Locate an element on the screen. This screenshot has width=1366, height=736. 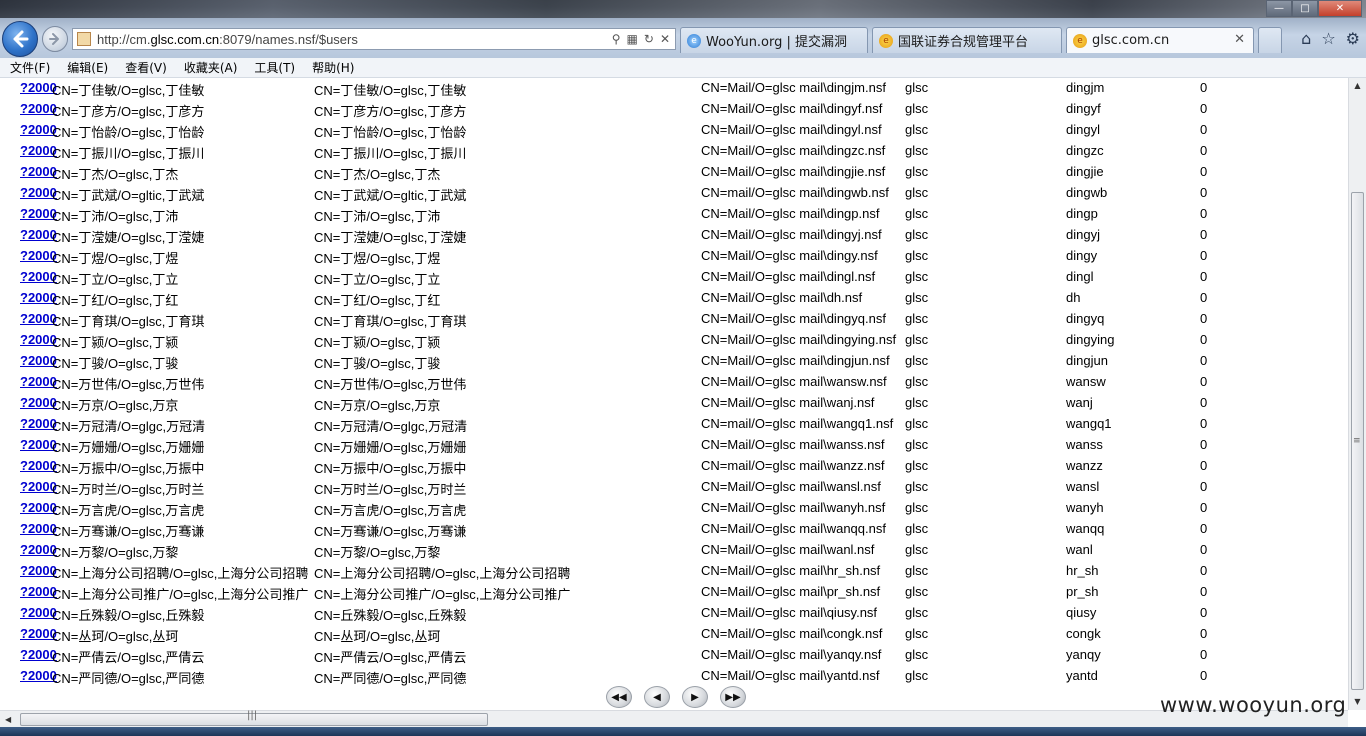
cell-short: wanzz is located at coordinates (1084, 465).